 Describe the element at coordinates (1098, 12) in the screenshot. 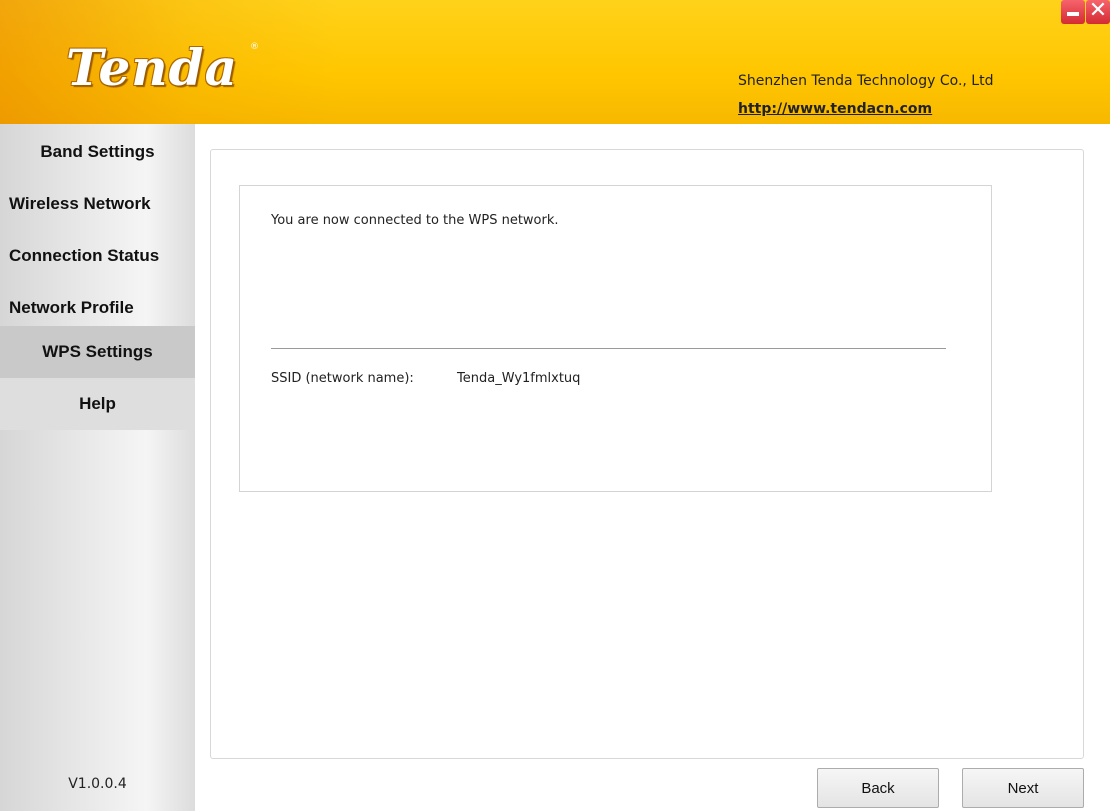

I see `close-icon: ✕` at that location.